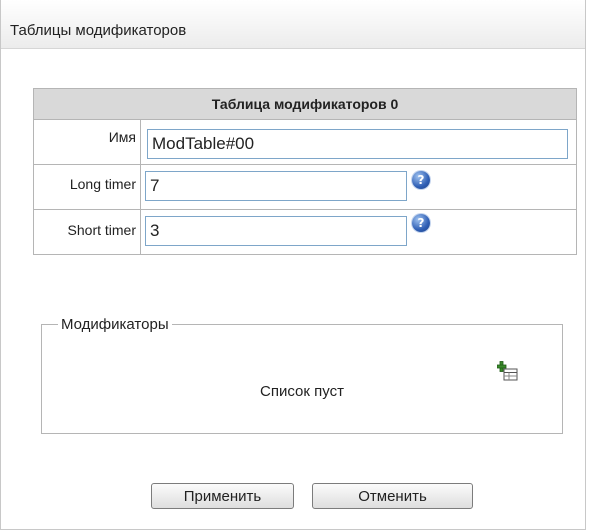  Describe the element at coordinates (276, 186) in the screenshot. I see `long-timer-input` at that location.